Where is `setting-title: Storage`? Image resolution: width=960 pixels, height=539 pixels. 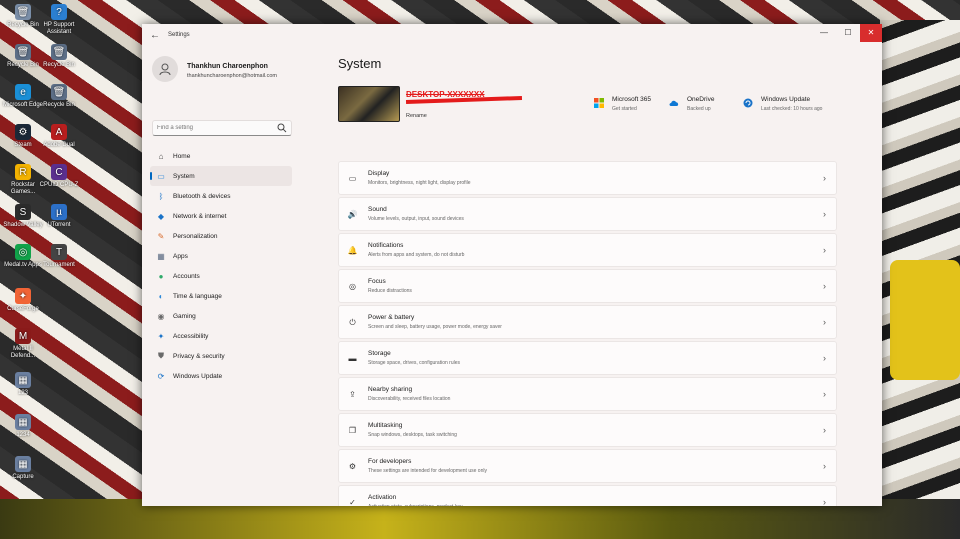 setting-title: Storage is located at coordinates (379, 353).